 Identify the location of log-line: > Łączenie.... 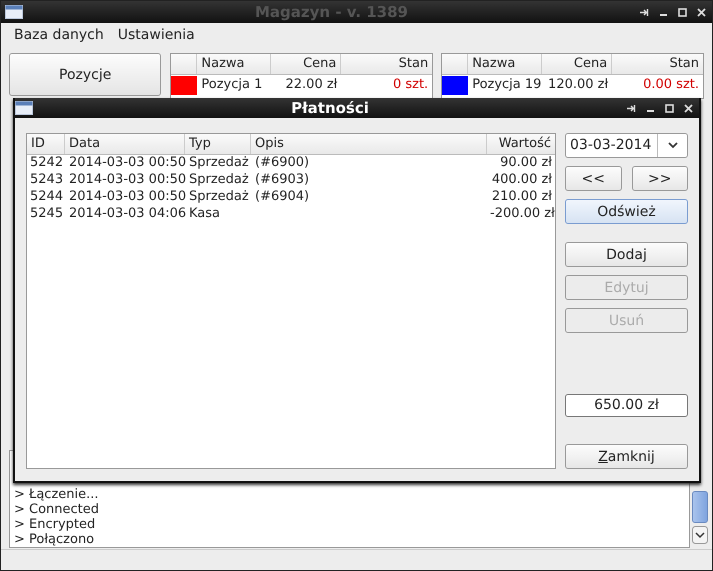
(57, 494).